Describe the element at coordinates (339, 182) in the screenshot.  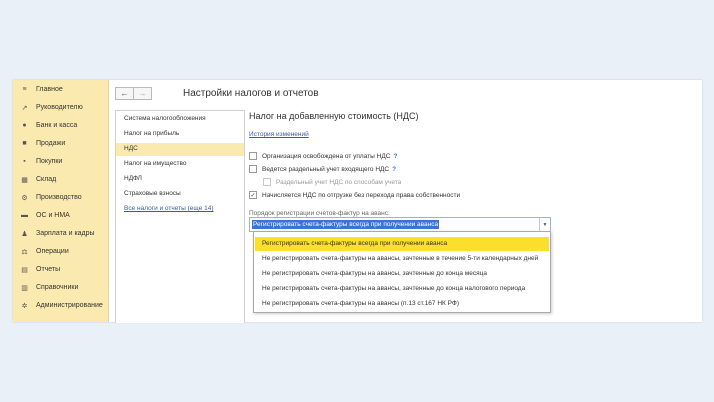
I see `checkbox-label: Раздельный учет НДС по способам учета` at that location.